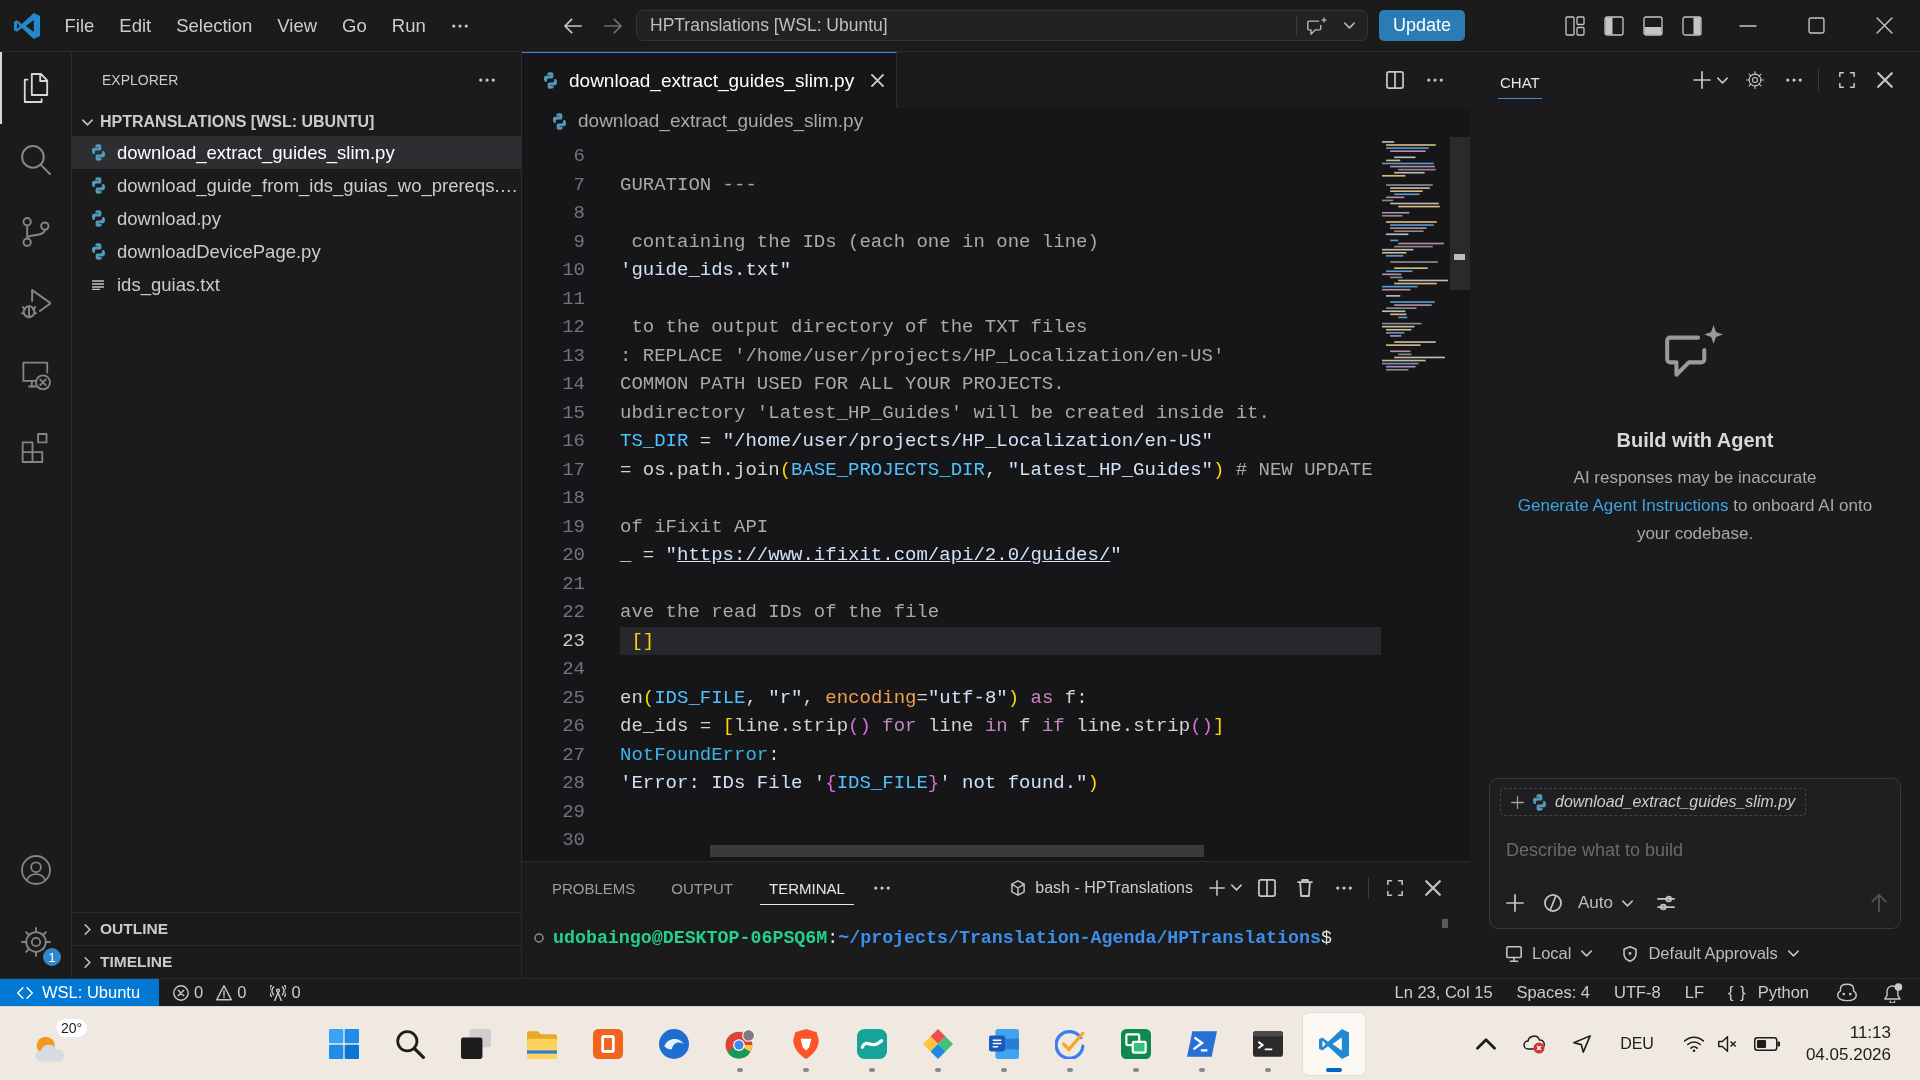  What do you see at coordinates (1443, 992) in the screenshot?
I see `cursor-position: Ln 23, Col 15` at bounding box center [1443, 992].